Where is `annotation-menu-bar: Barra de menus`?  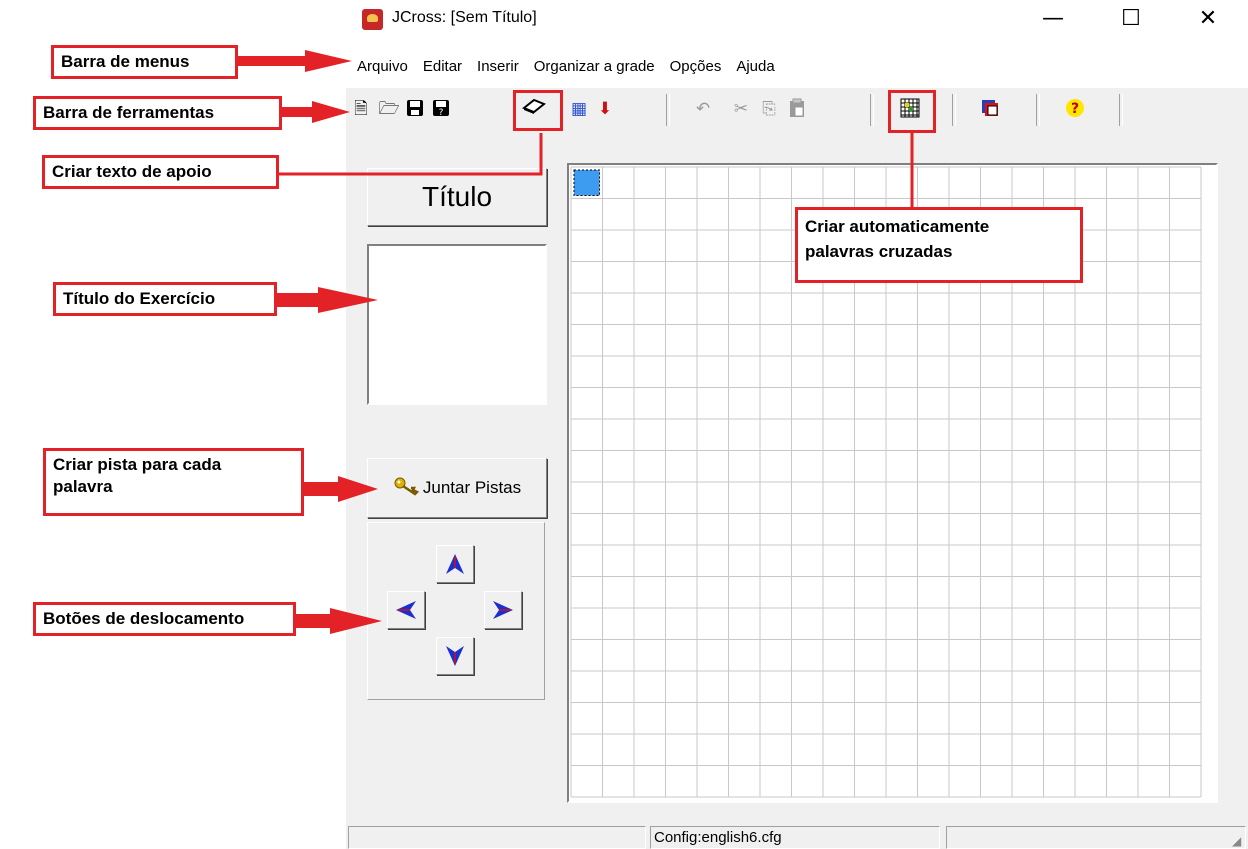 annotation-menu-bar: Barra de menus is located at coordinates (144, 62).